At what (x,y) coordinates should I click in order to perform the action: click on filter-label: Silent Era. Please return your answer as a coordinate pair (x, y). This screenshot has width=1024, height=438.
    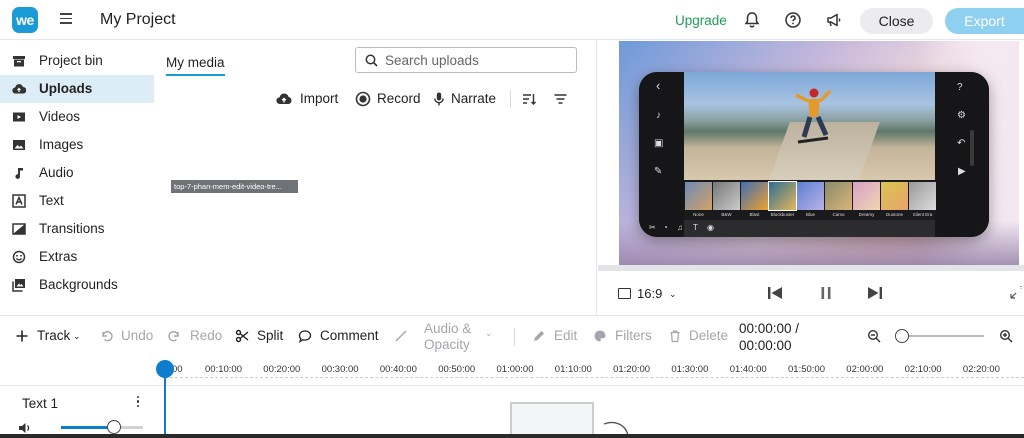
    Looking at the image, I should click on (922, 214).